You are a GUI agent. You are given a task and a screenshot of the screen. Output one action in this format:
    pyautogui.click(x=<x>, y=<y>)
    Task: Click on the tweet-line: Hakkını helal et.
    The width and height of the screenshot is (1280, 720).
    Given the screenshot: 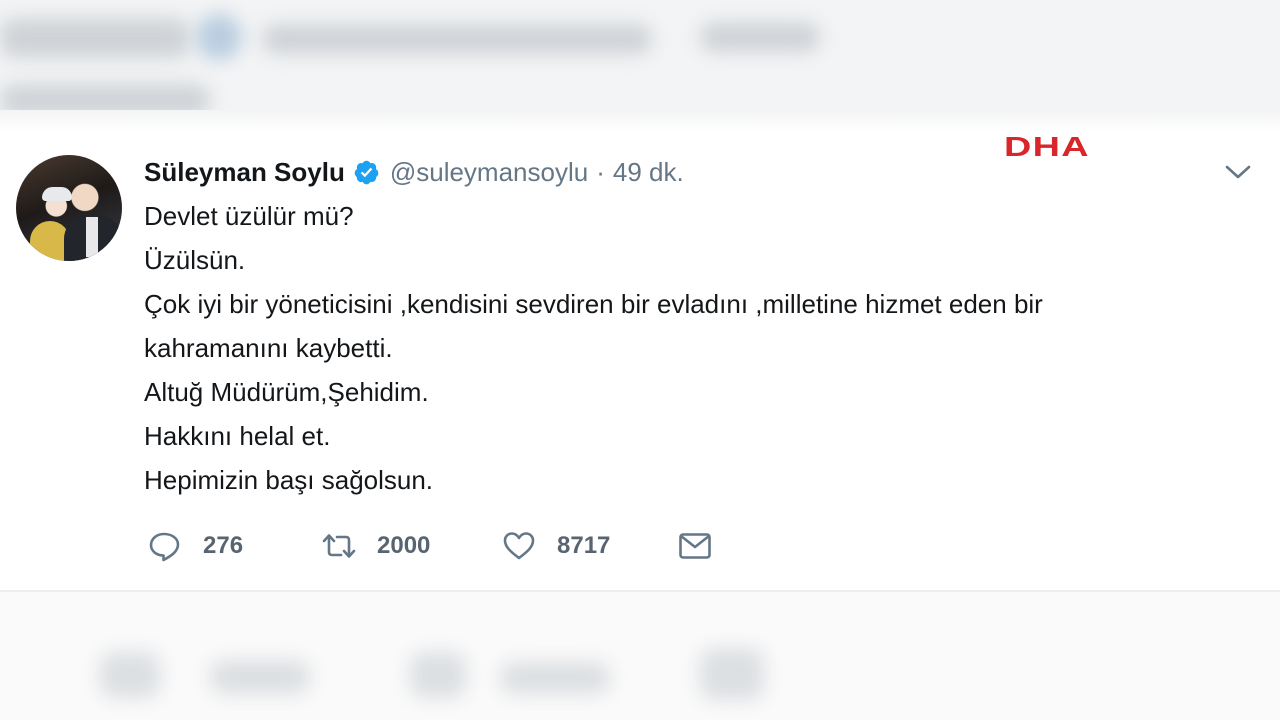 What is the action you would take?
    pyautogui.click(x=237, y=436)
    